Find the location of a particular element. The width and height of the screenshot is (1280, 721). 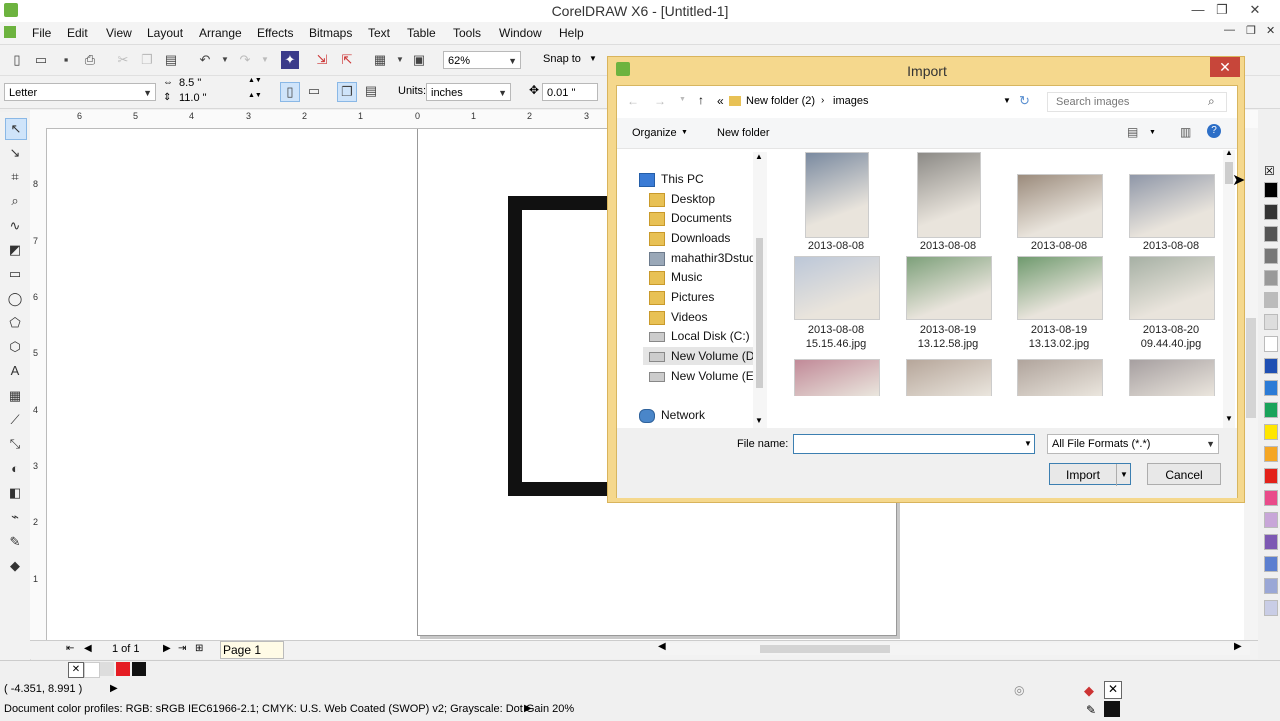

doc-restore-button: ❐ is located at coordinates (1251, 30).